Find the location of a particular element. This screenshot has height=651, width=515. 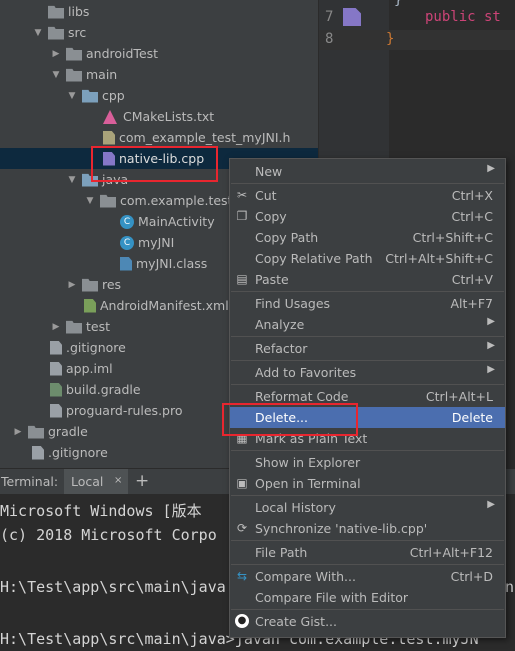

copy-icon: ❐ is located at coordinates (242, 216).